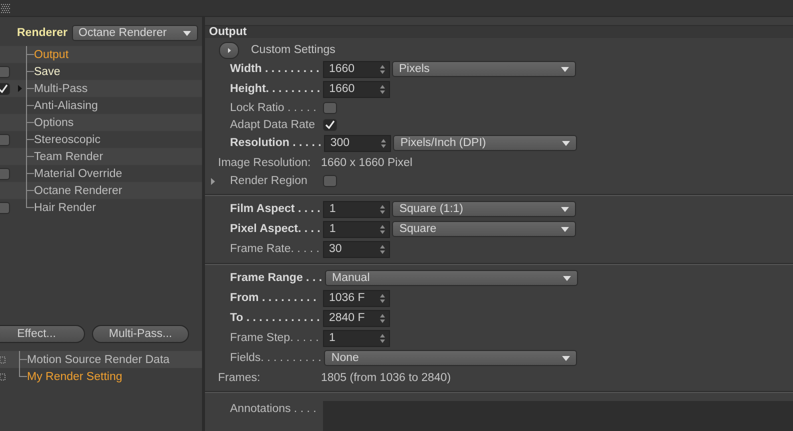 The width and height of the screenshot is (793, 431). What do you see at coordinates (42, 33) in the screenshot?
I see `renderer-label: Renderer` at bounding box center [42, 33].